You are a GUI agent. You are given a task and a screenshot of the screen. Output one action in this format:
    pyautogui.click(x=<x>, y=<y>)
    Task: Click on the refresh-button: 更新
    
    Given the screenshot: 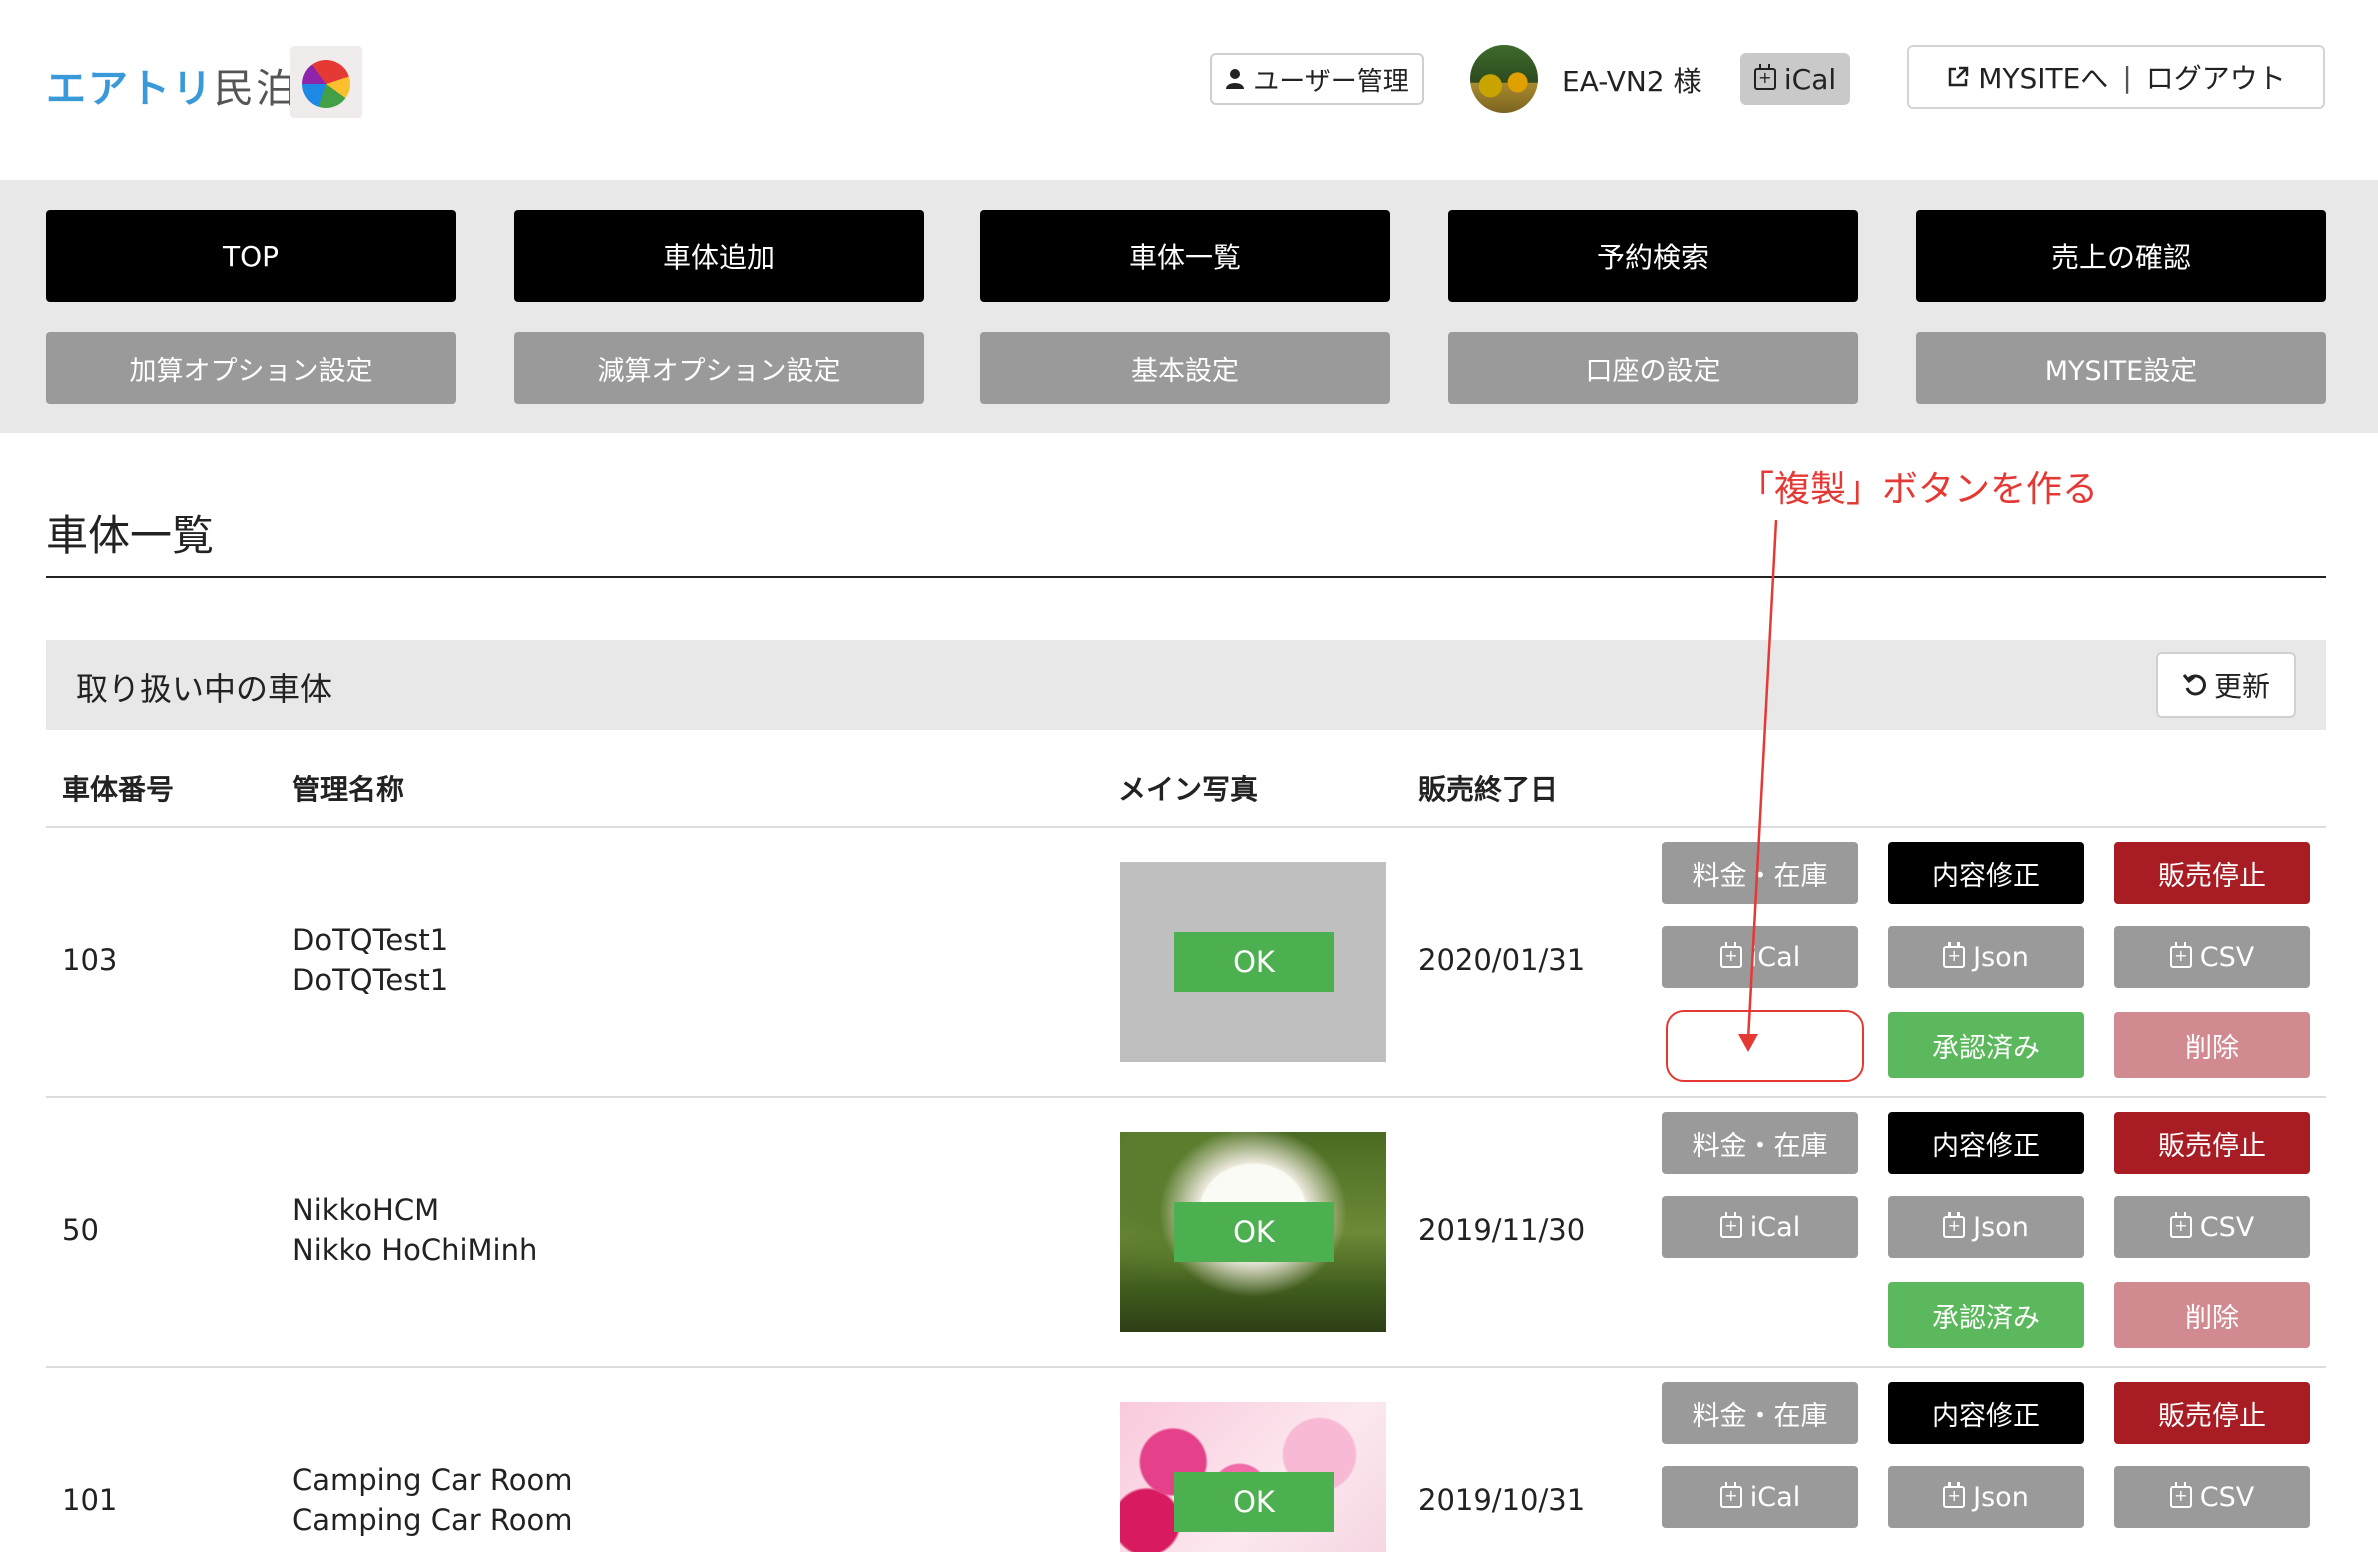 What is the action you would take?
    pyautogui.click(x=2226, y=685)
    